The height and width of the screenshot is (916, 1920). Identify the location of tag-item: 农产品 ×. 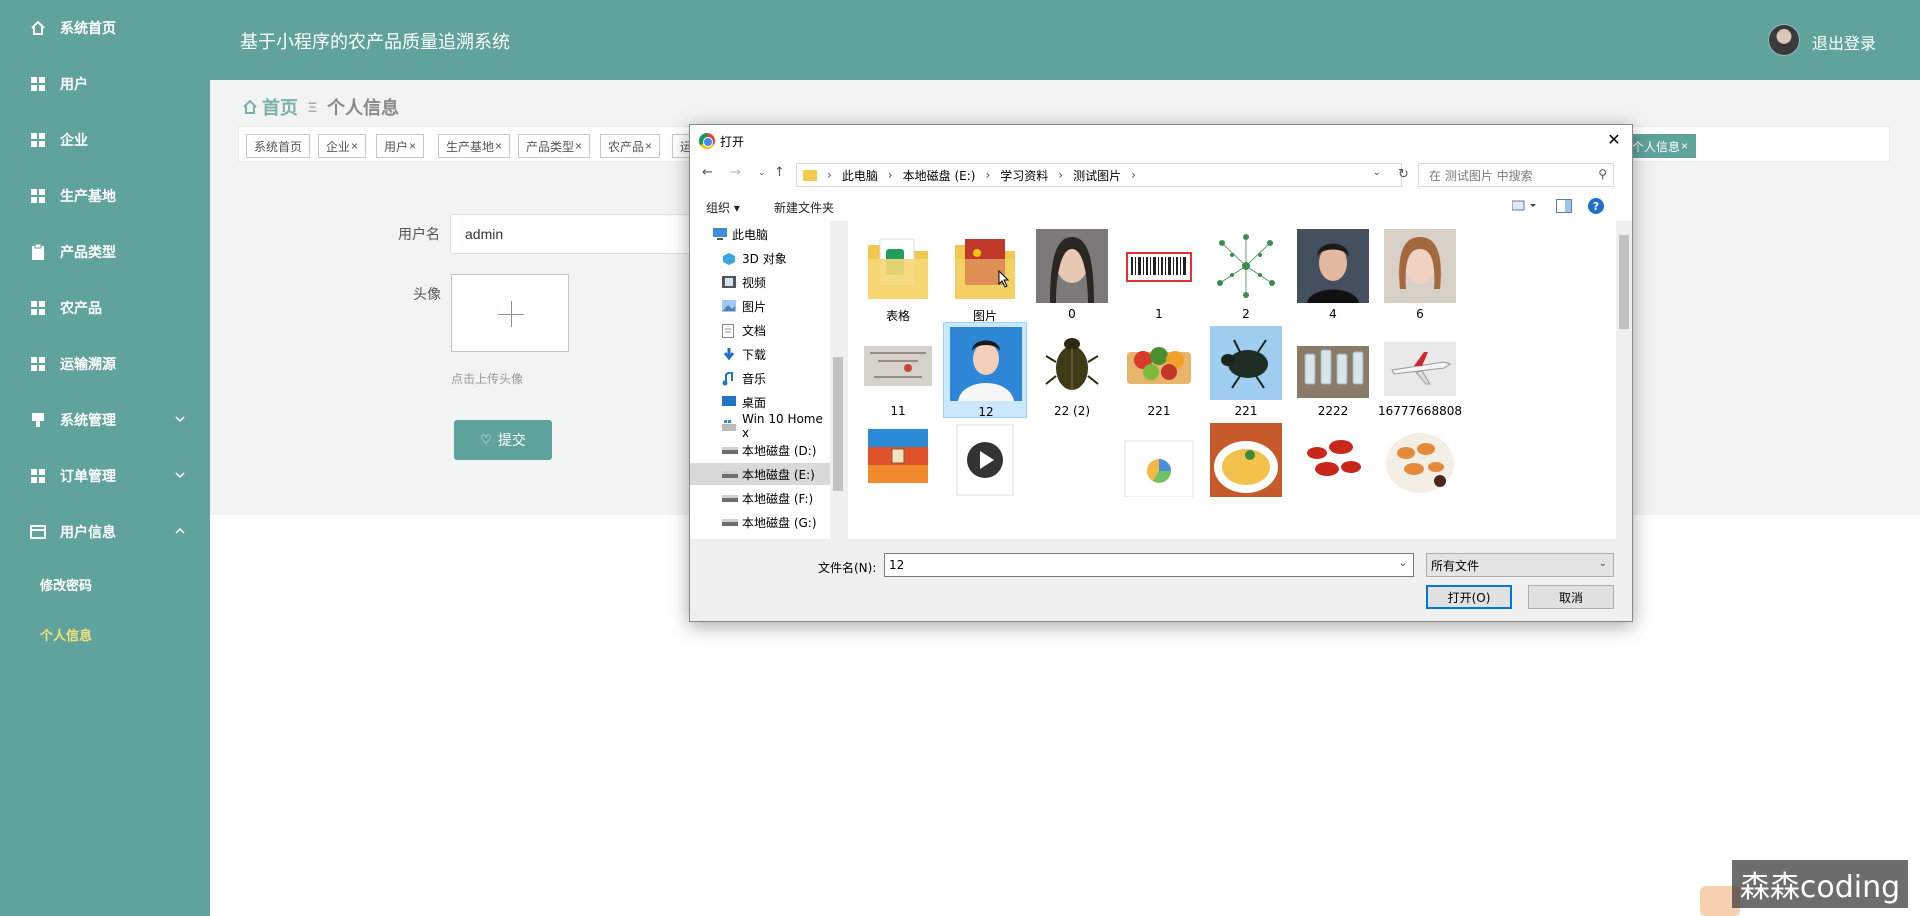
(630, 146).